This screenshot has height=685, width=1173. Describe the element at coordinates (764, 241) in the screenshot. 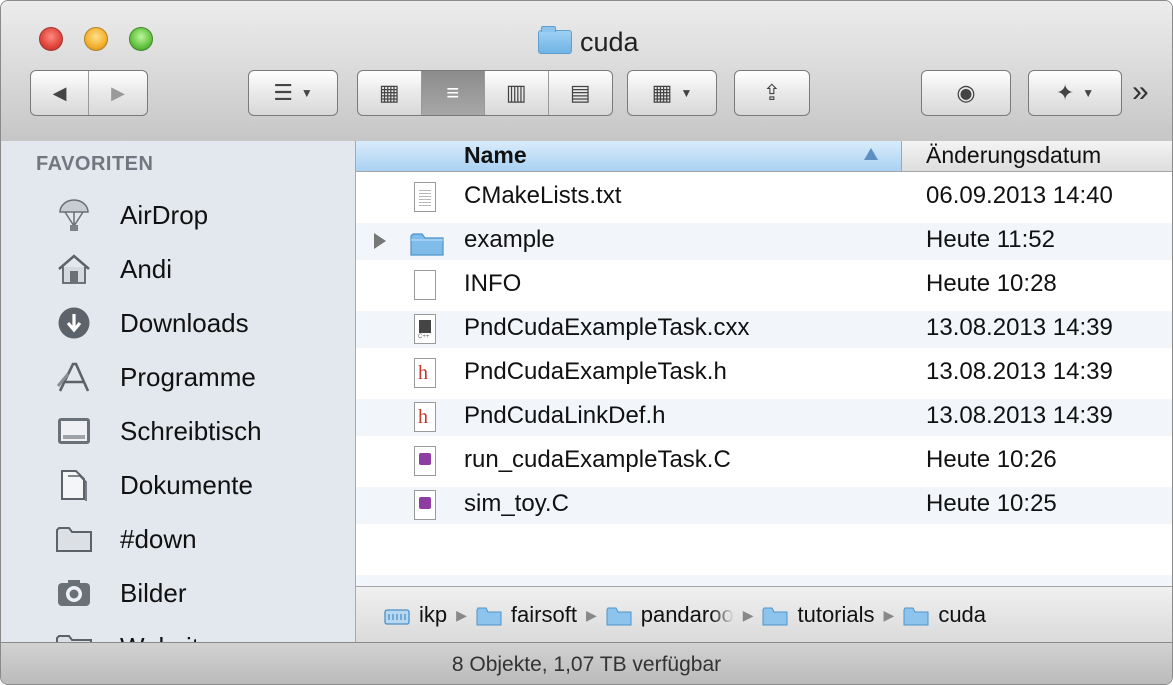

I see `table-row: example Heute 11:52` at that location.